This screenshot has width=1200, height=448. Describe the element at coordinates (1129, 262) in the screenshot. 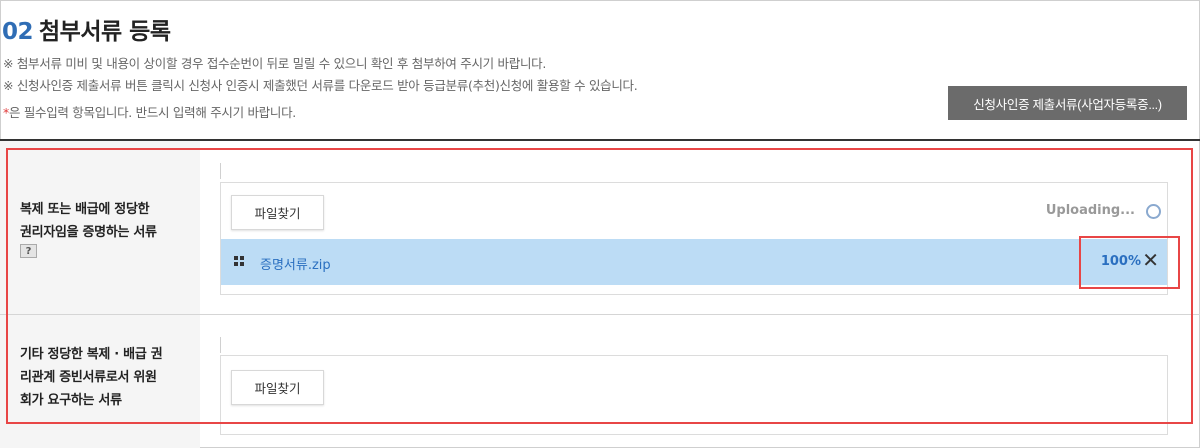

I see `highlight-box-progress` at that location.